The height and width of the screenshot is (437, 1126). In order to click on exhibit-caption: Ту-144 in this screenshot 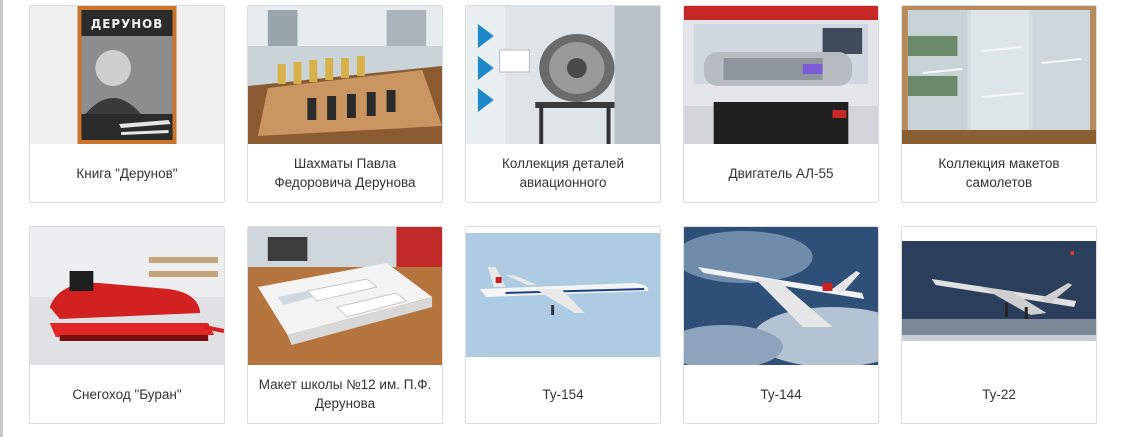, I will do `click(781, 394)`.